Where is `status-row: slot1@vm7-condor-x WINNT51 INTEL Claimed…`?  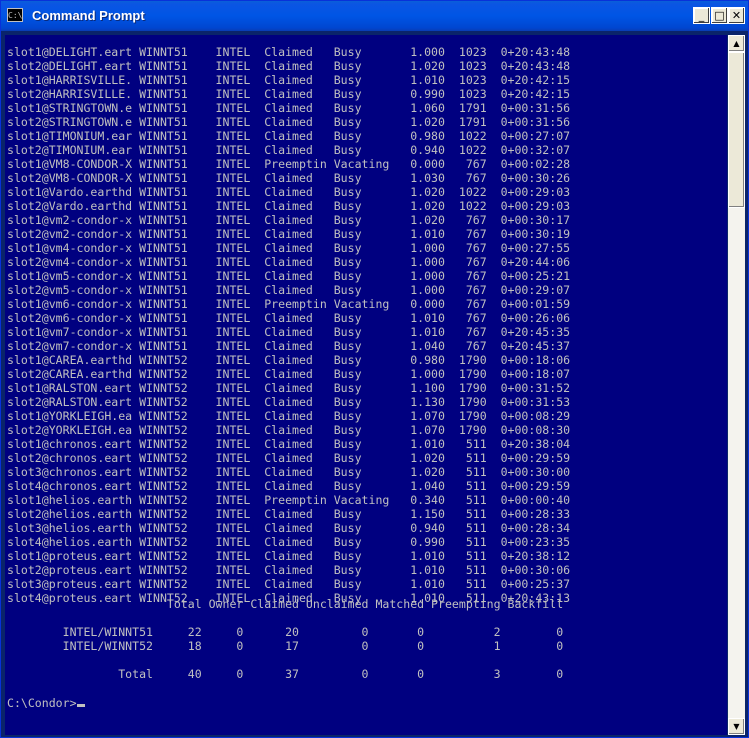
status-row: slot1@vm7-condor-x WINNT51 INTEL Claimed… is located at coordinates (289, 332).